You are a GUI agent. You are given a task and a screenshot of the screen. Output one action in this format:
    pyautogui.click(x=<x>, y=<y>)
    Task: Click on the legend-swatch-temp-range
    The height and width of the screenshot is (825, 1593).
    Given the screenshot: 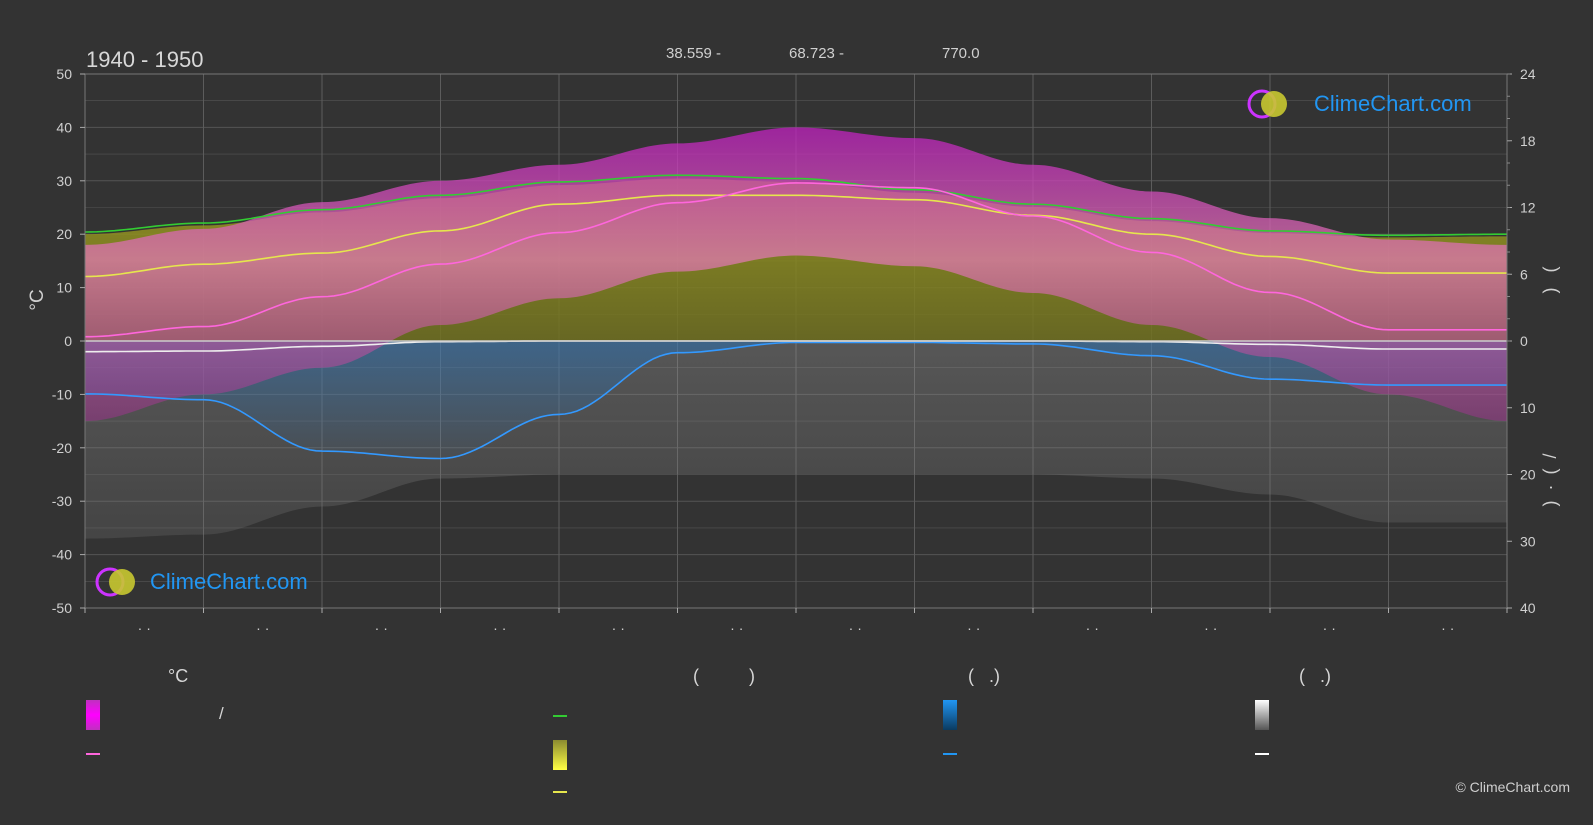 What is the action you would take?
    pyautogui.click(x=93, y=715)
    